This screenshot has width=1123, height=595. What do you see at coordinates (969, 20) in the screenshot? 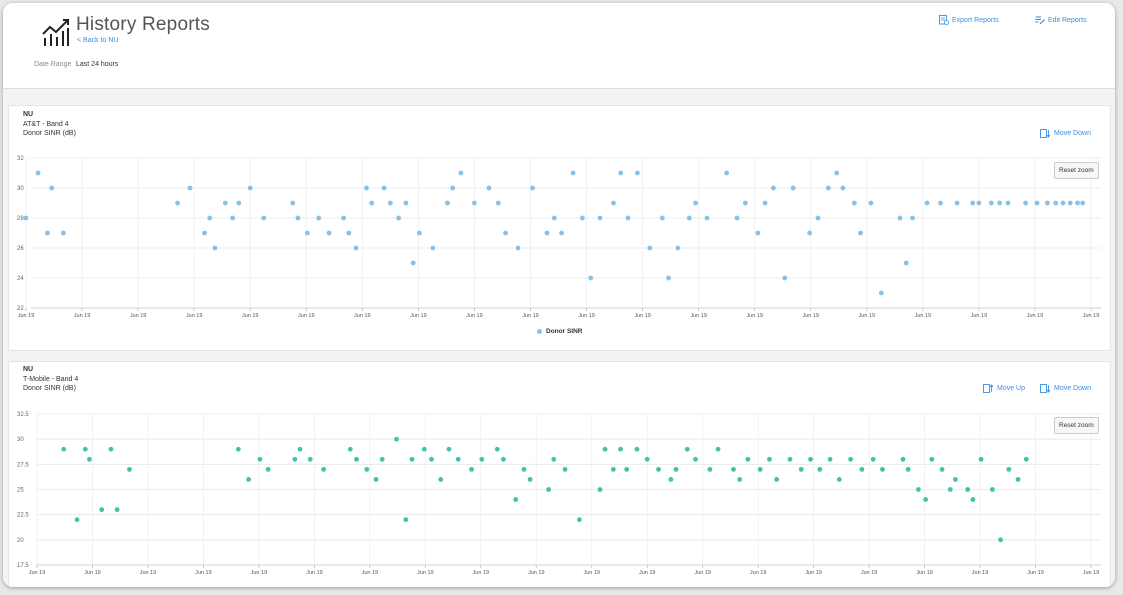
I see `export-reports-button: Export Reports` at bounding box center [969, 20].